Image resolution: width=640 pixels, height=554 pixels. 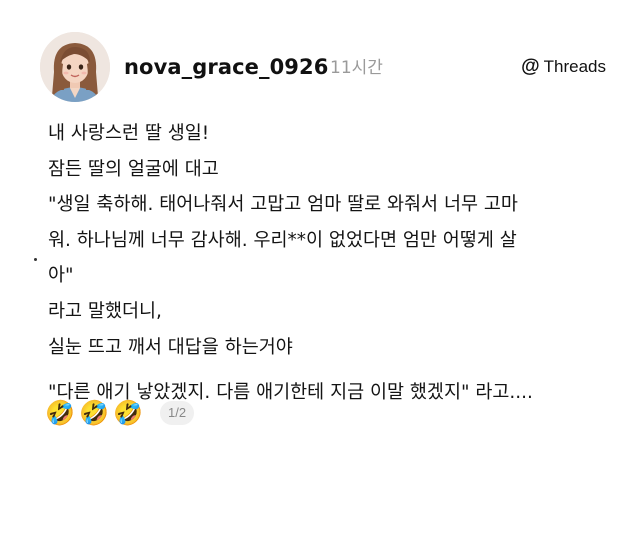 I want to click on profile-avatar-icon, so click(x=75, y=67).